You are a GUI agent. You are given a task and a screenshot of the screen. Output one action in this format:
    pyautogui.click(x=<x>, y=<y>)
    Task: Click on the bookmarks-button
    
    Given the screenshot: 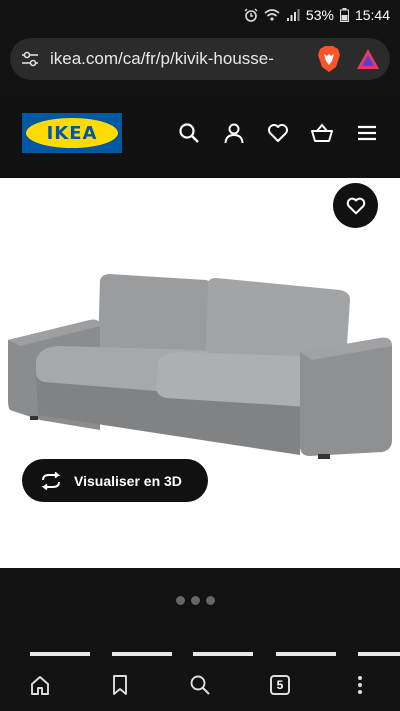 What is the action you would take?
    pyautogui.click(x=120, y=685)
    